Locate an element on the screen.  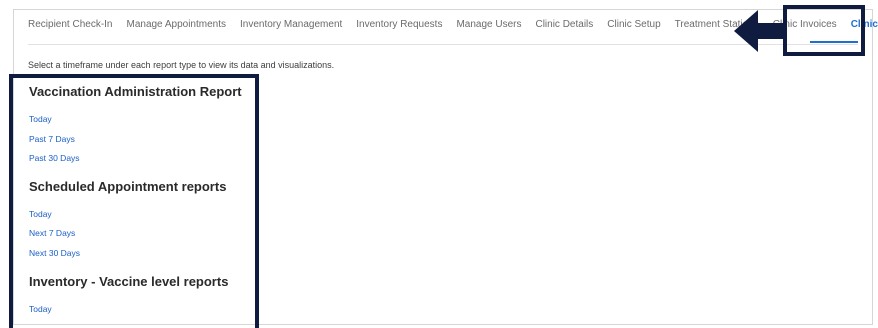
tab-inventory-requests: Inventory Requests is located at coordinates (399, 24).